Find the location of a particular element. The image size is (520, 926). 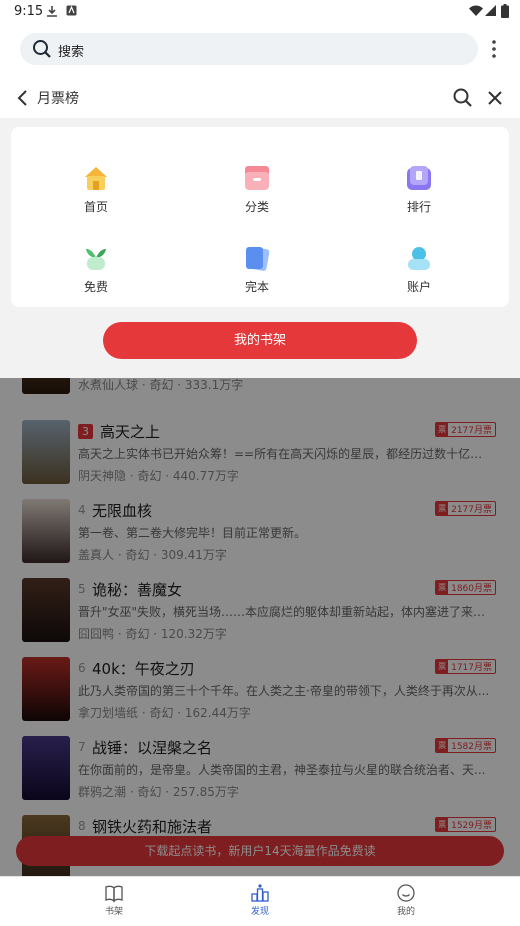

more-options-icon is located at coordinates (494, 49).